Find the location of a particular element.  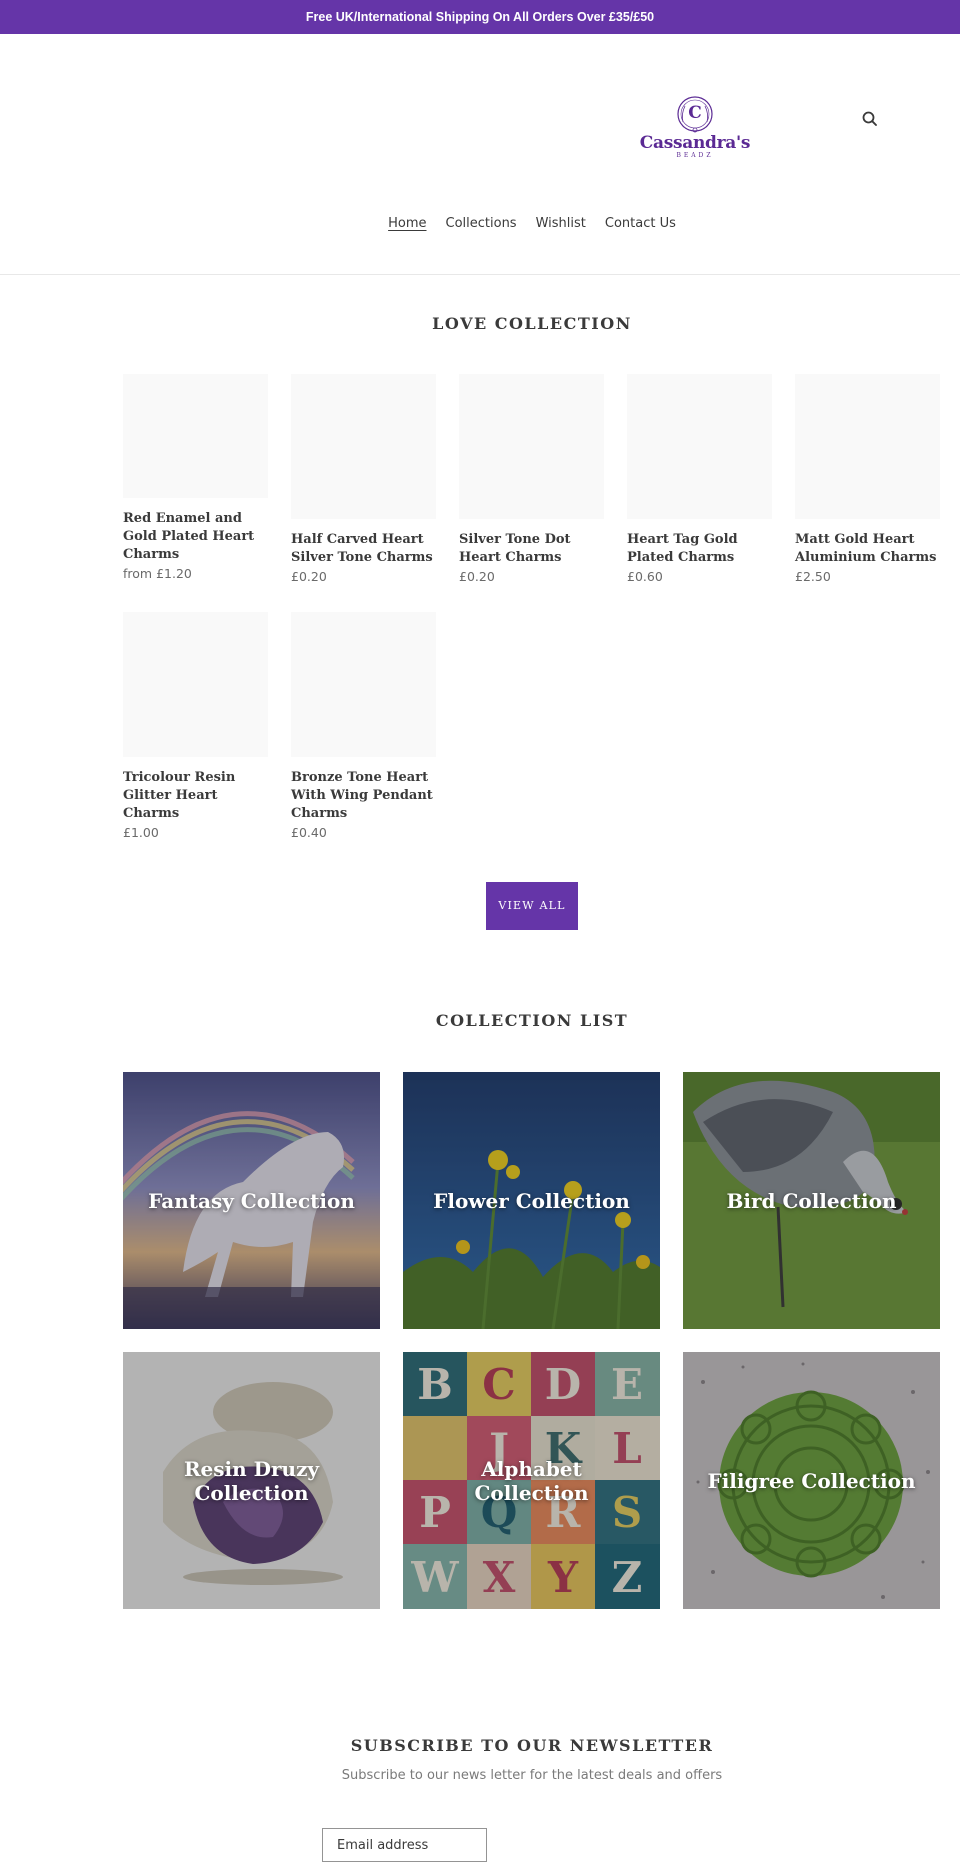

product-price: from £1.20 is located at coordinates (157, 573).